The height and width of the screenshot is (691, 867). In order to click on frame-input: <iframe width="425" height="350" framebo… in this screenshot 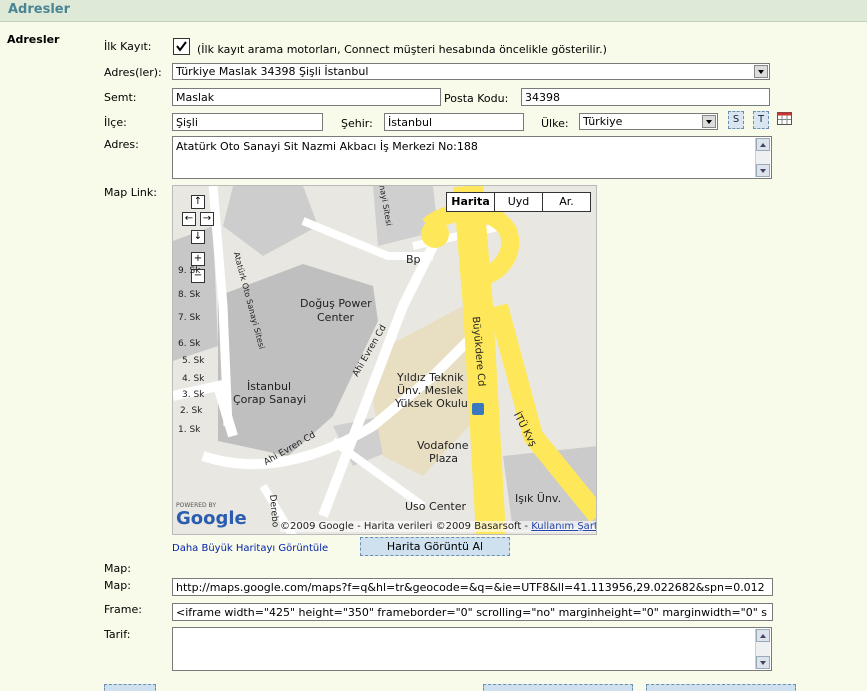, I will do `click(472, 612)`.